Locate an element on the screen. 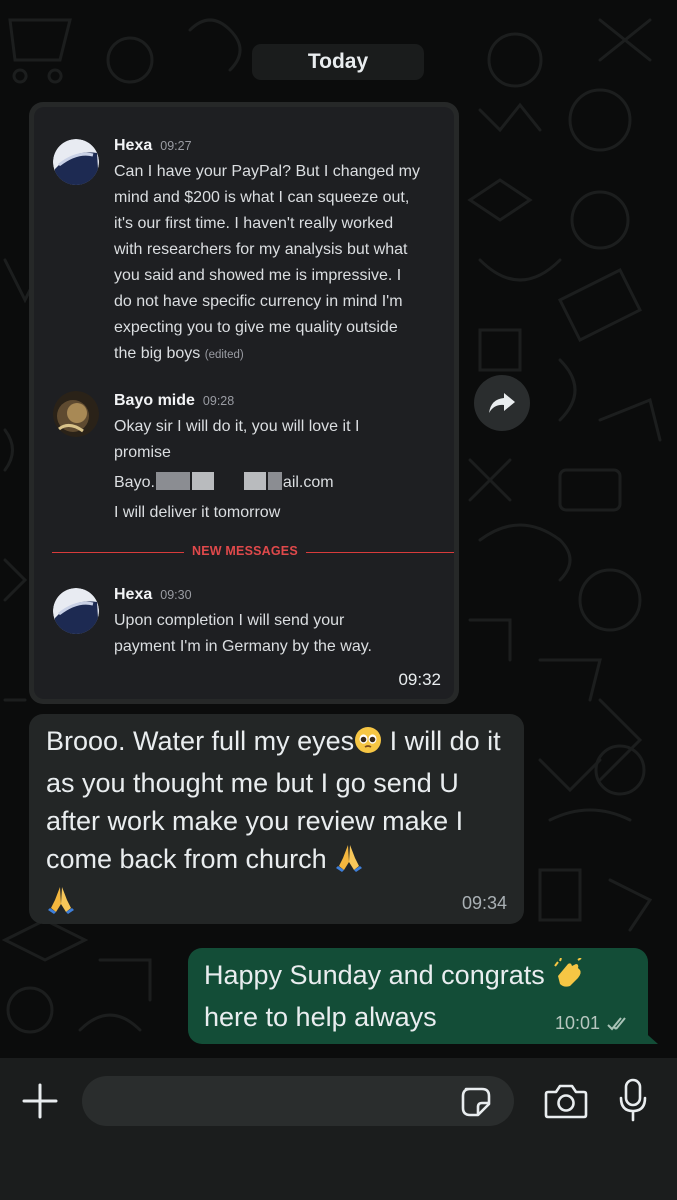  text-line: Upon completion I will send your is located at coordinates (229, 620).